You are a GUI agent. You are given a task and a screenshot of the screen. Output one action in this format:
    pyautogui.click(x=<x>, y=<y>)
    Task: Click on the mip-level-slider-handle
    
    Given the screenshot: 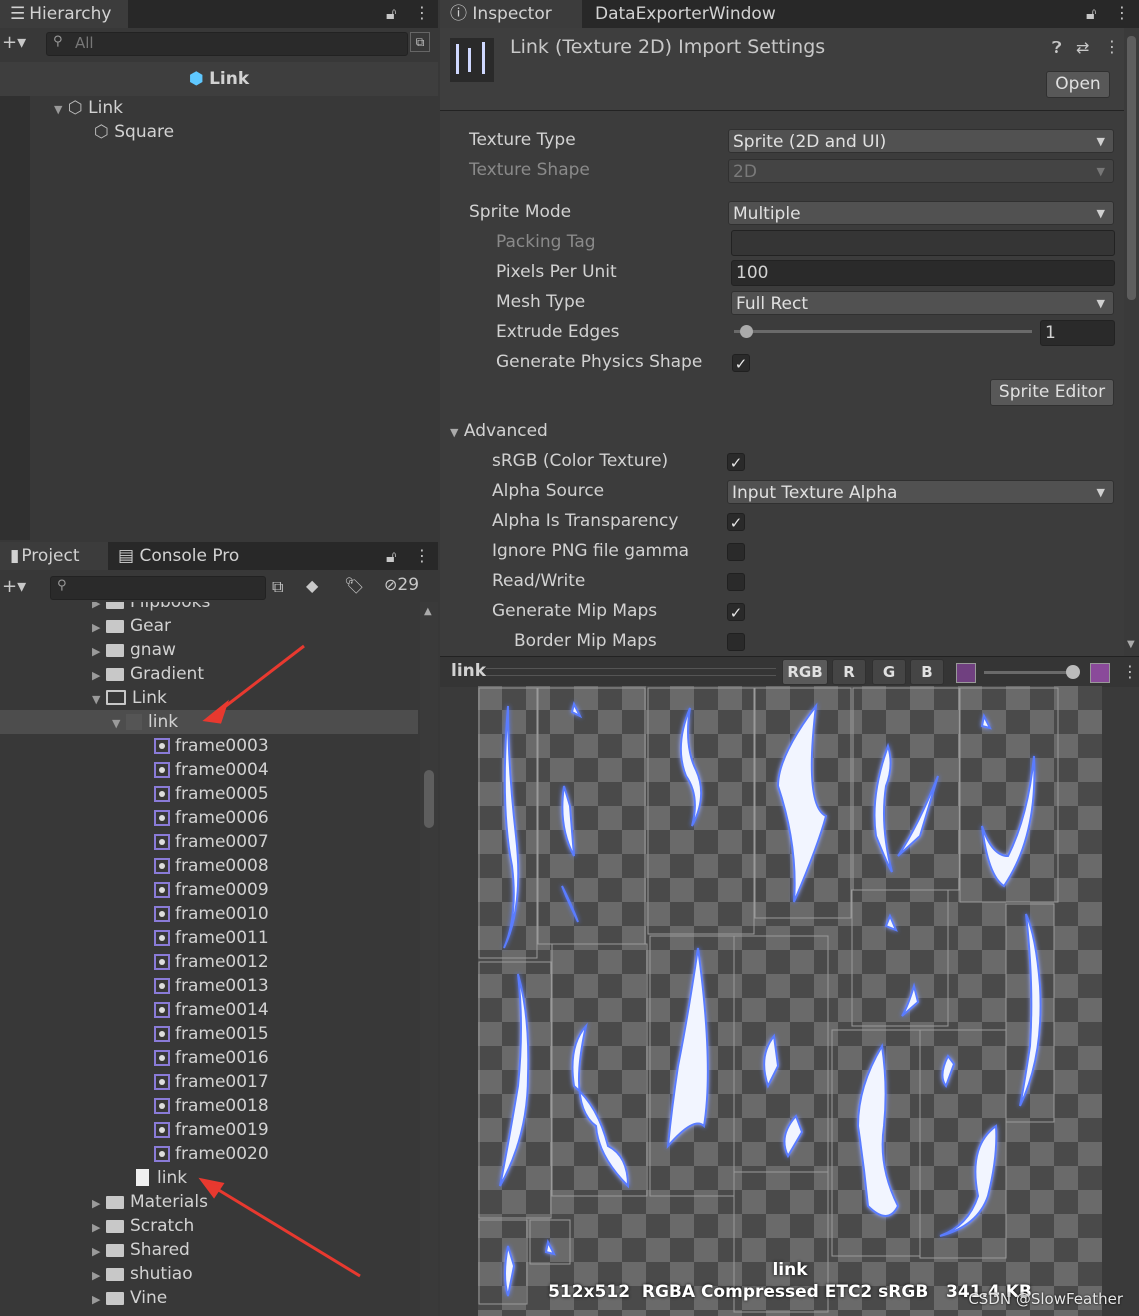 What is the action you would take?
    pyautogui.click(x=1073, y=672)
    